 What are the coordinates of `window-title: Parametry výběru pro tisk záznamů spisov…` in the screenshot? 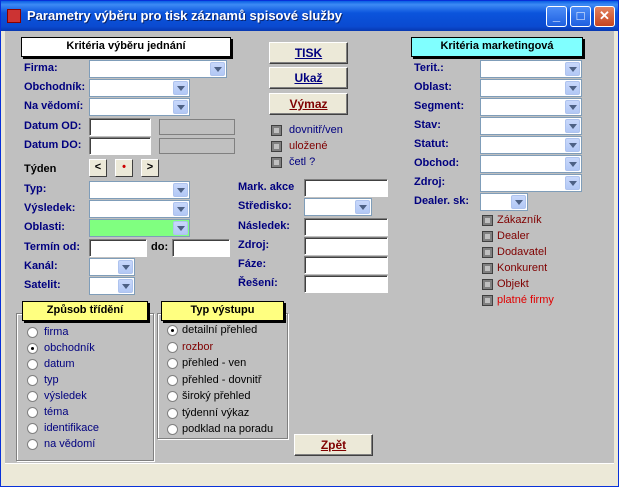 It's located at (185, 15).